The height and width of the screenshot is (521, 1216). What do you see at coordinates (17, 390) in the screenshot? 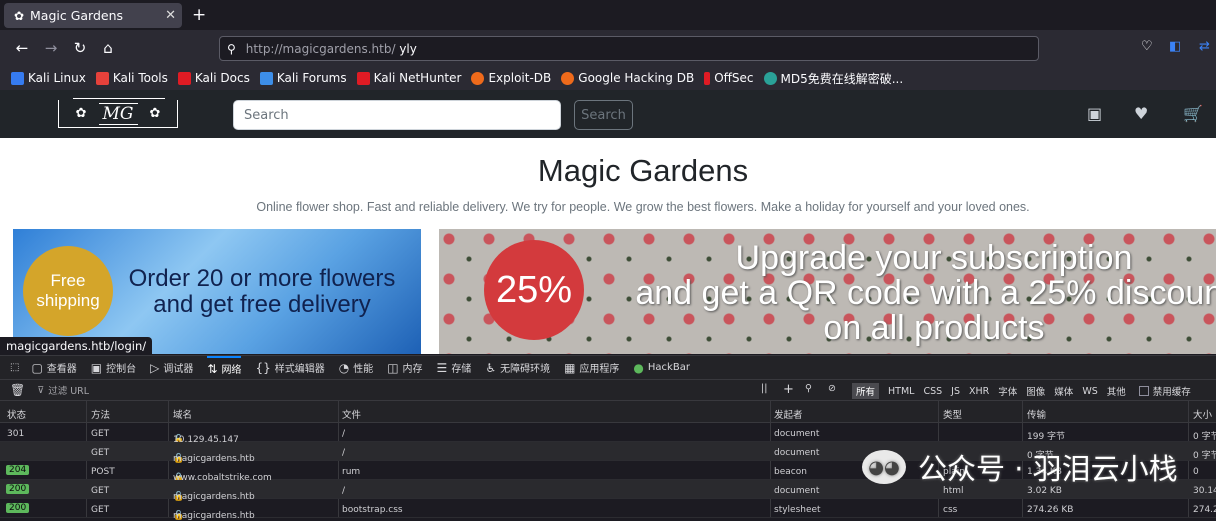
I see `trash-icon: 🗑` at bounding box center [17, 390].